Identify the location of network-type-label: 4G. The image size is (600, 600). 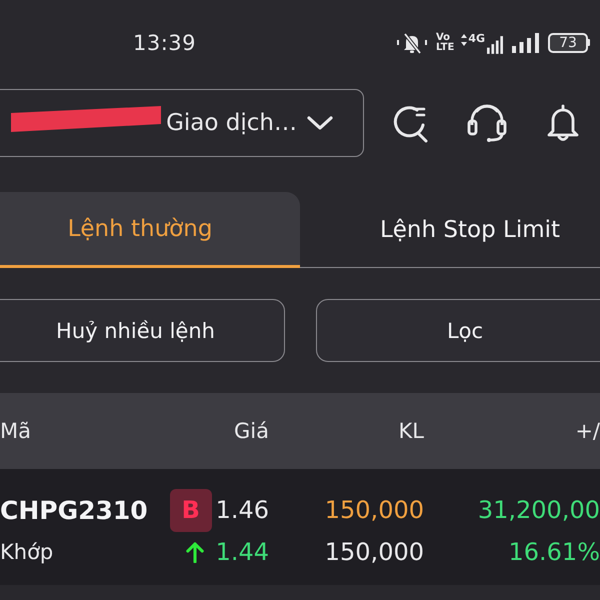
(476, 38).